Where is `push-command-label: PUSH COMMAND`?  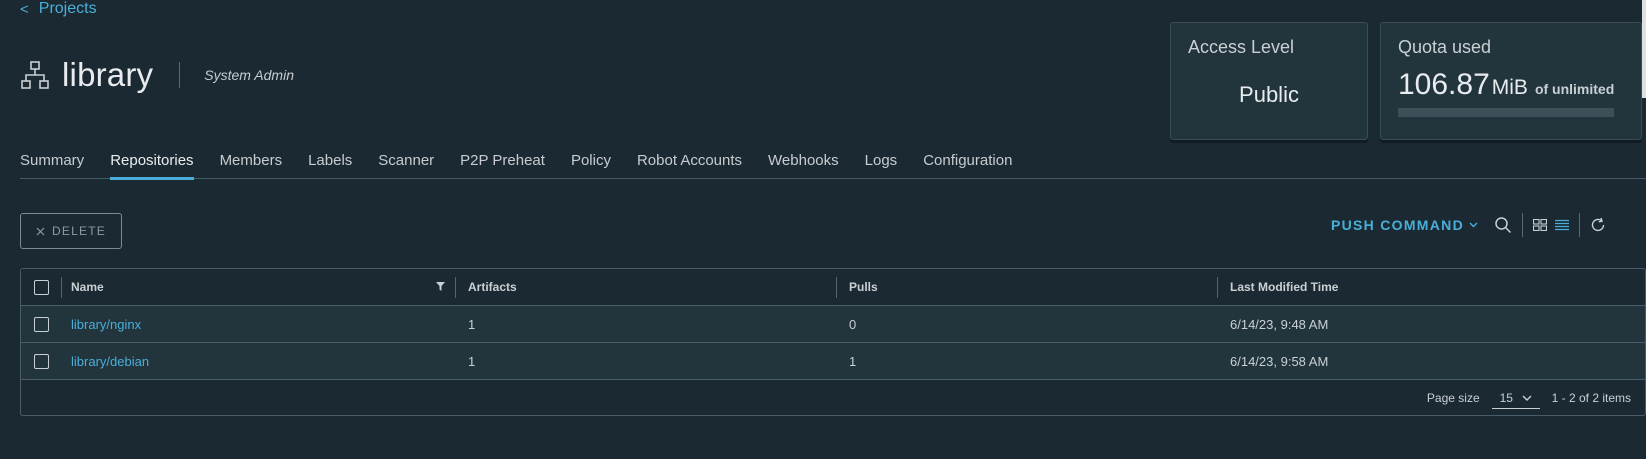
push-command-label: PUSH COMMAND is located at coordinates (1397, 225).